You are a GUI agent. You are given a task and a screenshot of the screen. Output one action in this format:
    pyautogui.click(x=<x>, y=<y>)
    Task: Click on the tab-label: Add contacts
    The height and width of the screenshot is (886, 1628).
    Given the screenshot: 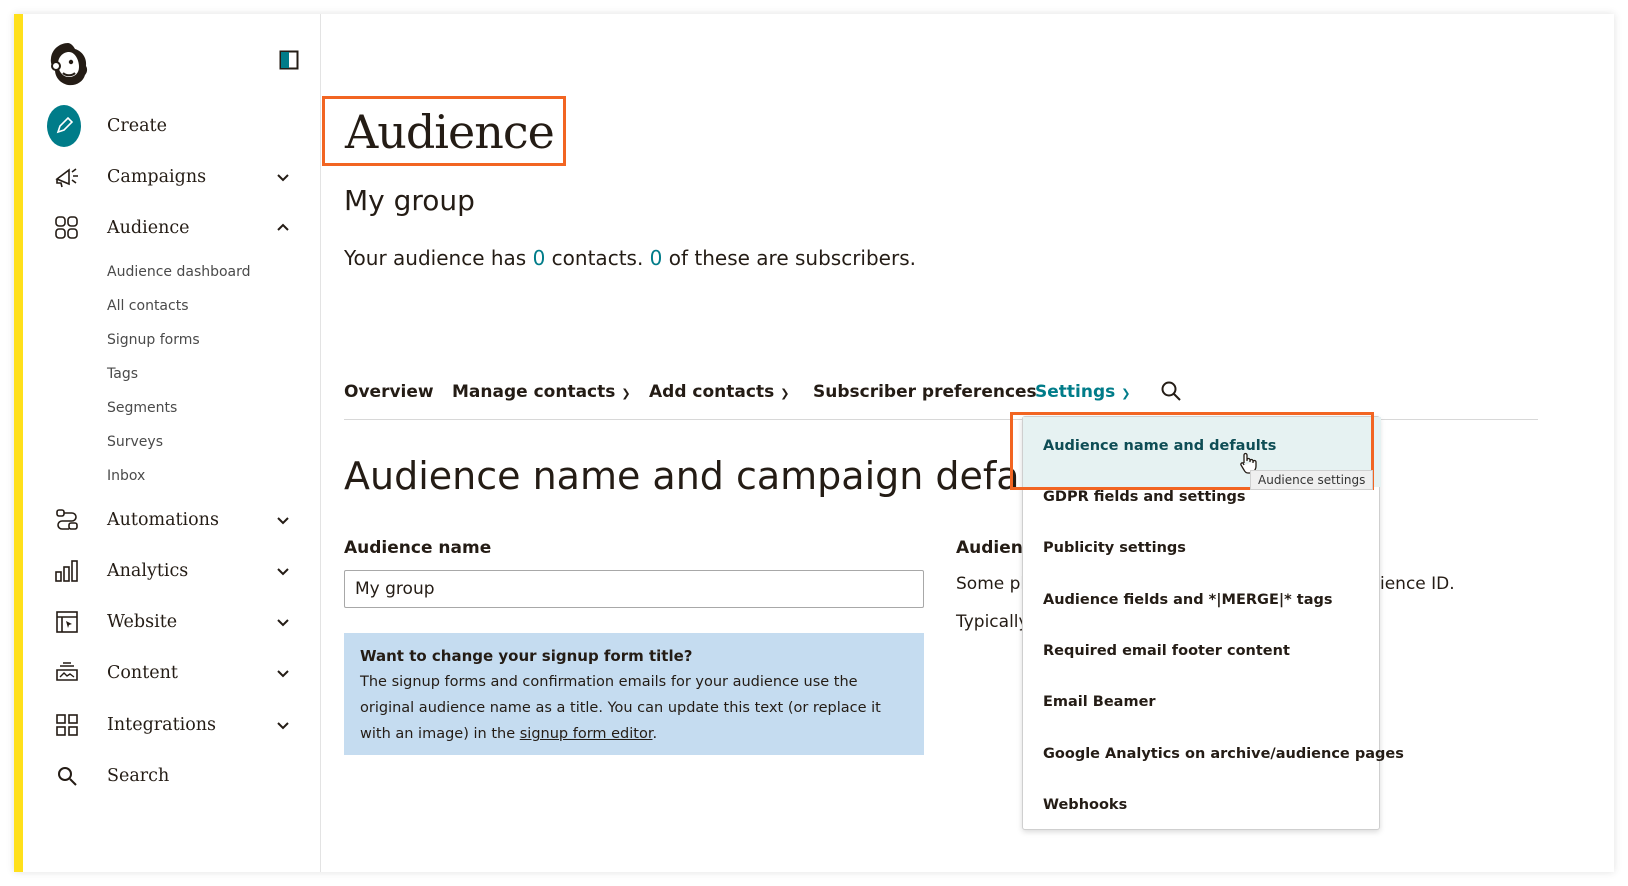 What is the action you would take?
    pyautogui.click(x=712, y=392)
    